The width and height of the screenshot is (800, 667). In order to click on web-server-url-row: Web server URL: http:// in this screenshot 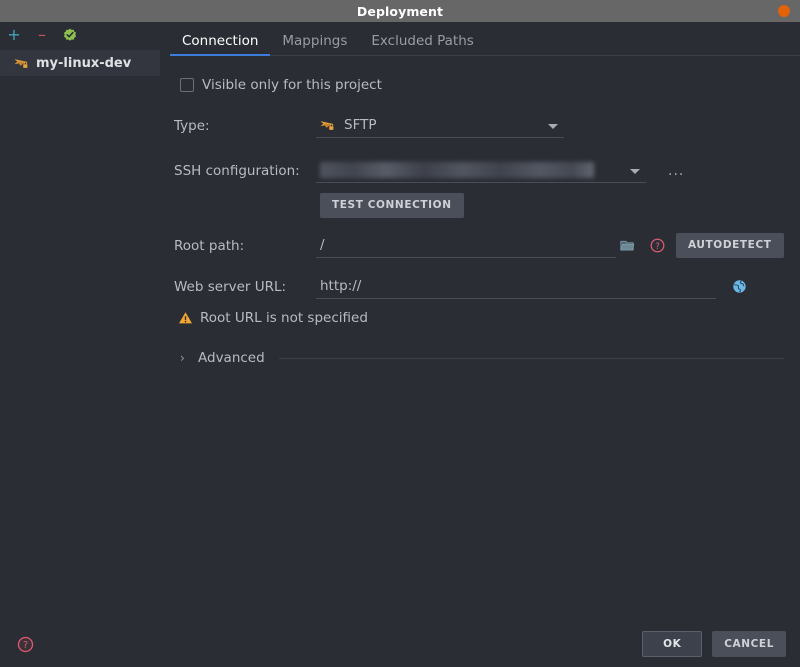, I will do `click(476, 286)`.